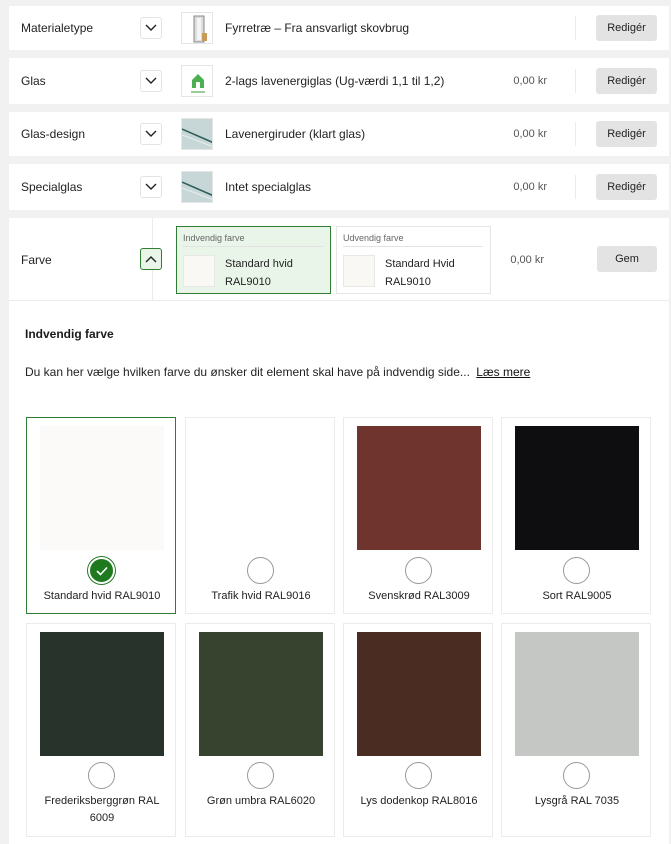  Describe the element at coordinates (627, 259) in the screenshot. I see `save-button: Gem` at that location.